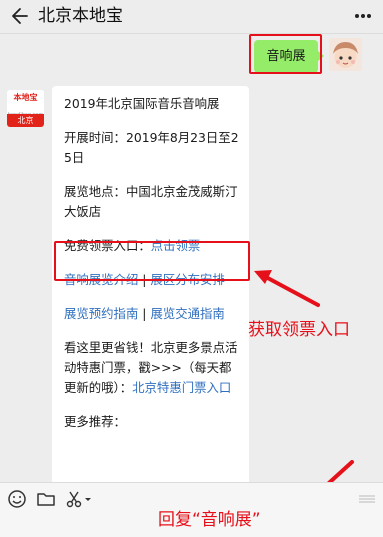 The image size is (383, 537). Describe the element at coordinates (151, 201) in the screenshot. I see `event-location: 展览地点：中国北京金茂威斯汀大饭店` at that location.